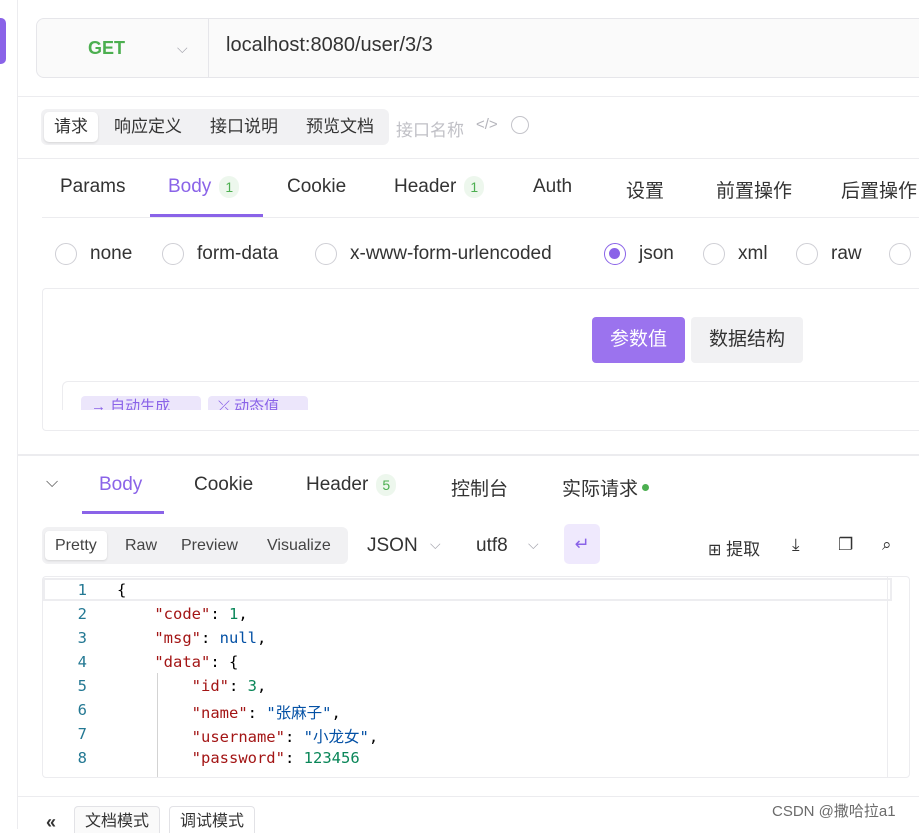  Describe the element at coordinates (51, 822) in the screenshot. I see `collapse-left-icon: «` at that location.